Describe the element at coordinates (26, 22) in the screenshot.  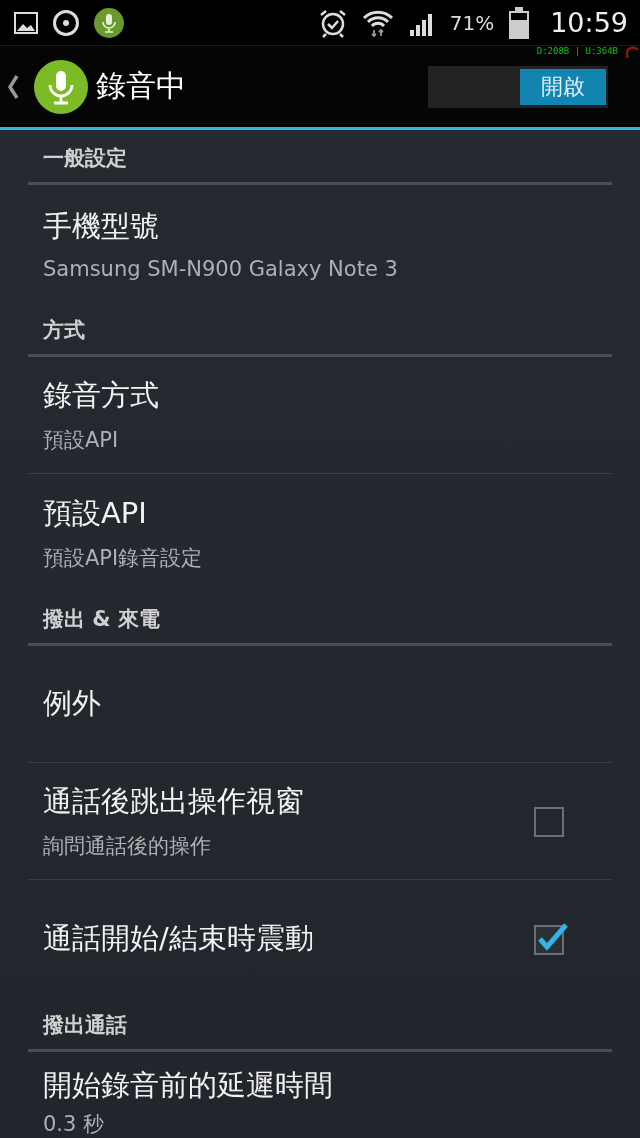
I see `gallery-icon` at that location.